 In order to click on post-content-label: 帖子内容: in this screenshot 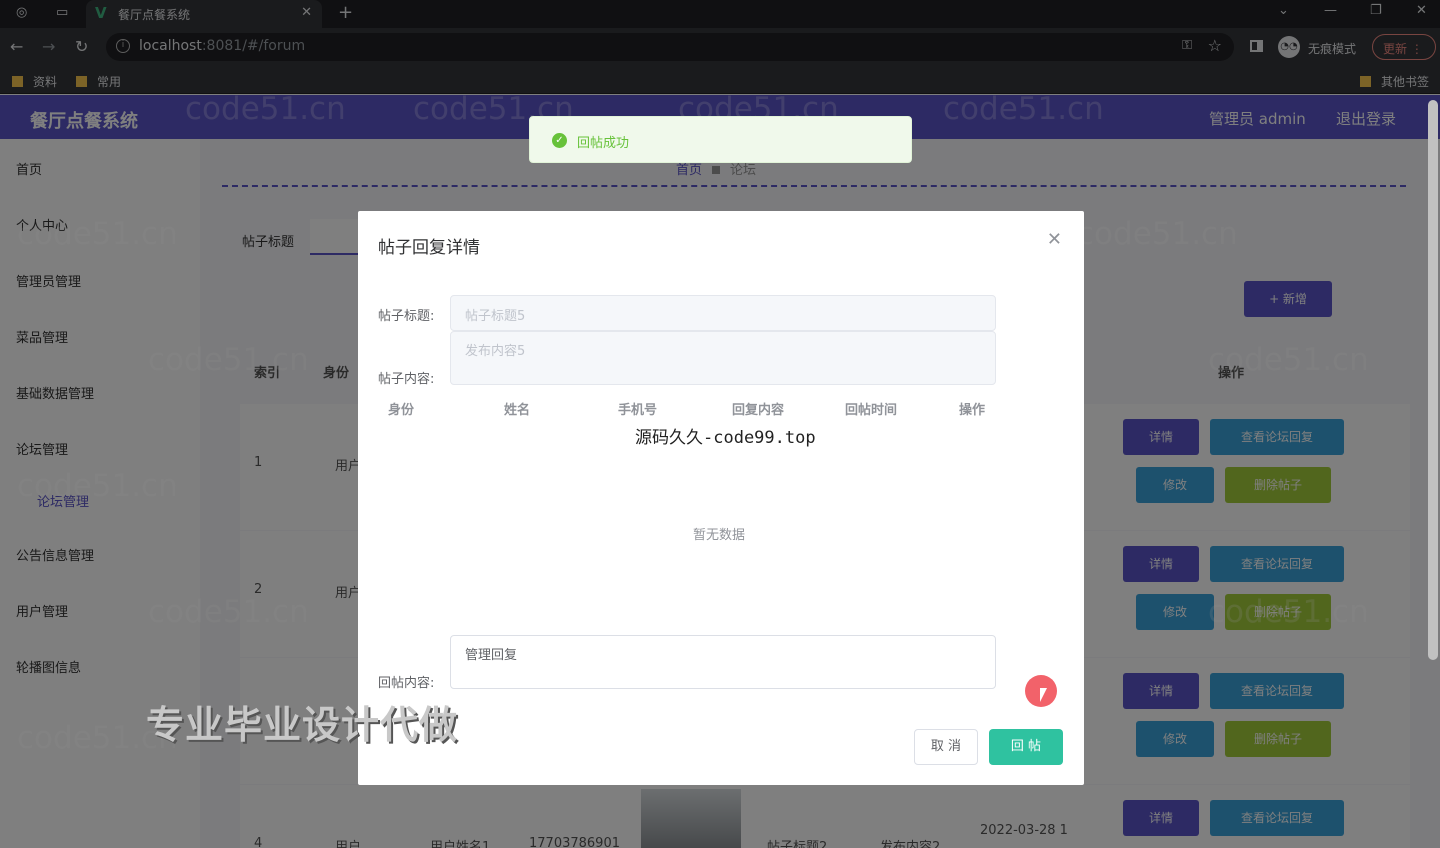, I will do `click(406, 379)`.